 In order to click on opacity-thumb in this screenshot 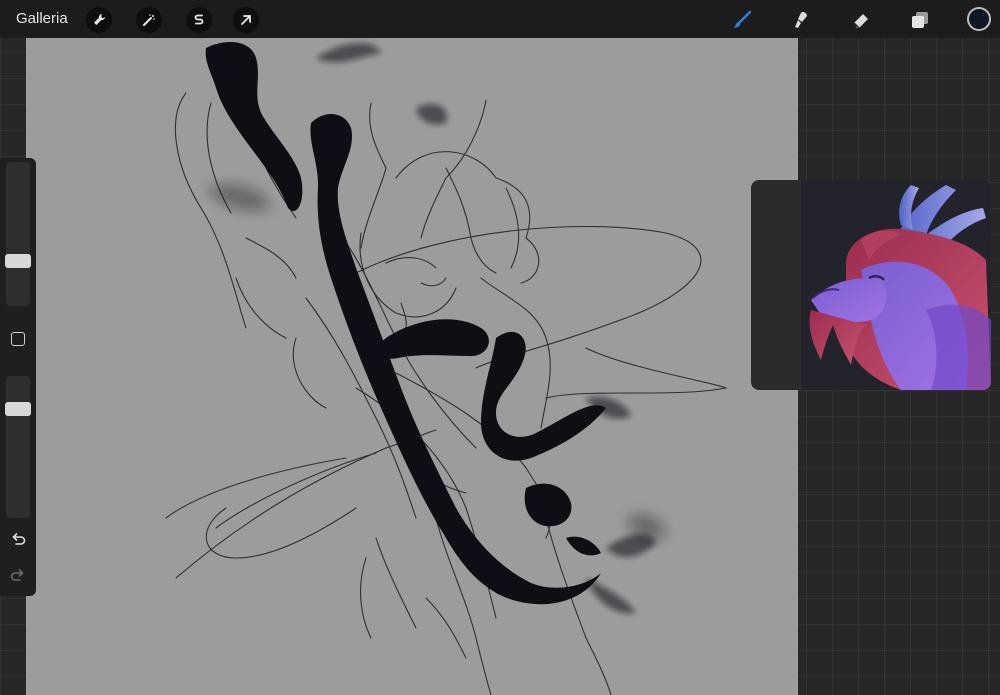, I will do `click(18, 409)`.